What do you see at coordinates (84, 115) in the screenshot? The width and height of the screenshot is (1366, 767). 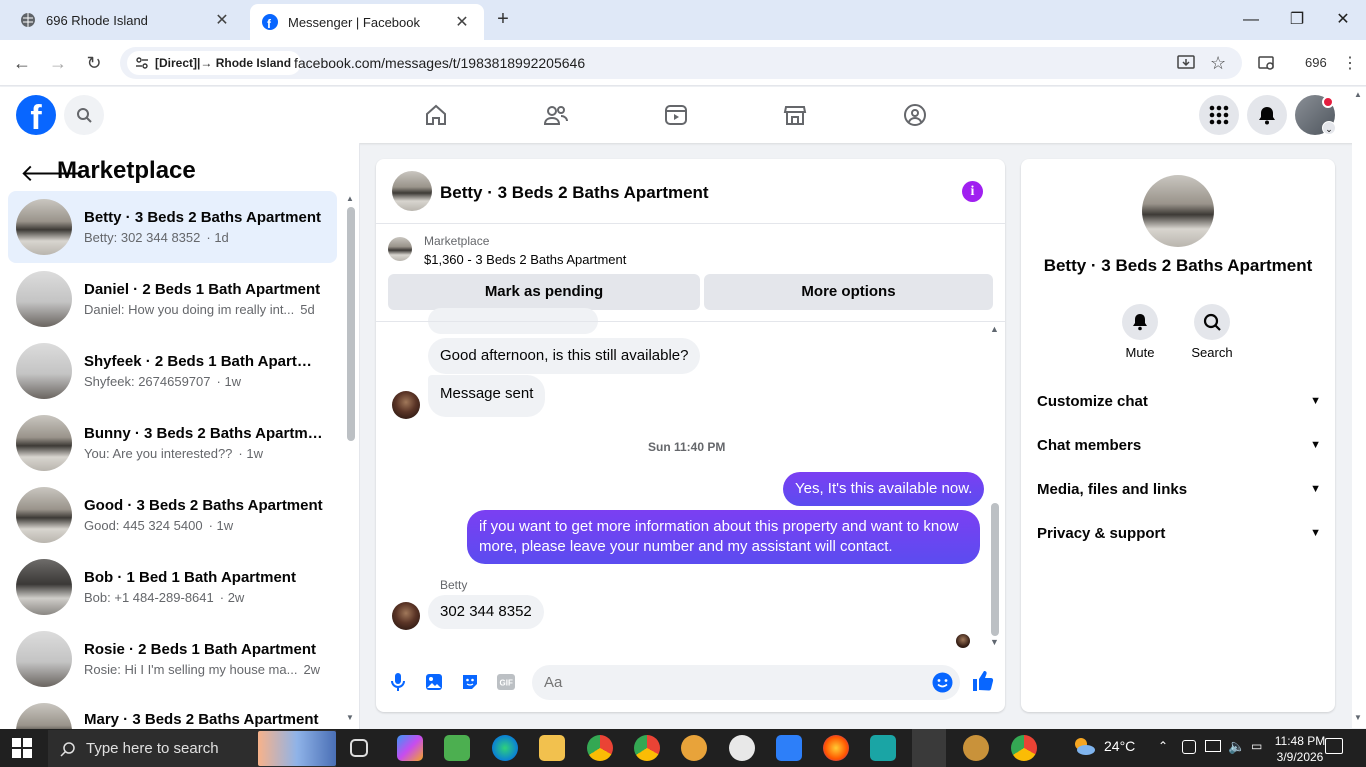 I see `facebook-search-button` at bounding box center [84, 115].